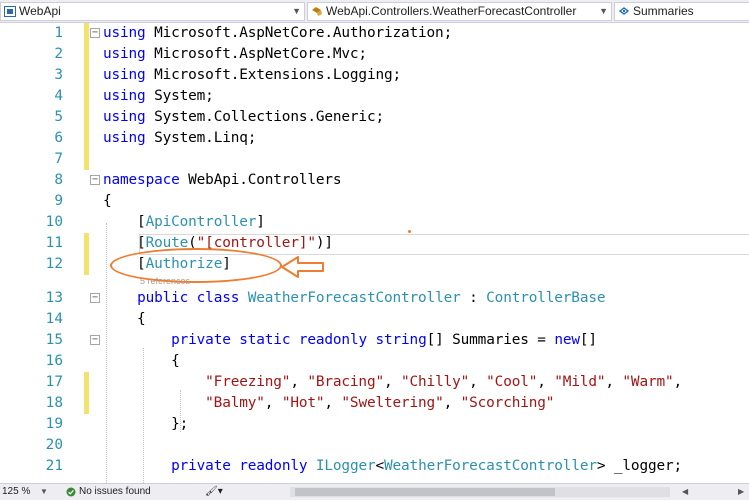 The height and width of the screenshot is (500, 749). What do you see at coordinates (58, 117) in the screenshot?
I see `line-number: 5` at bounding box center [58, 117].